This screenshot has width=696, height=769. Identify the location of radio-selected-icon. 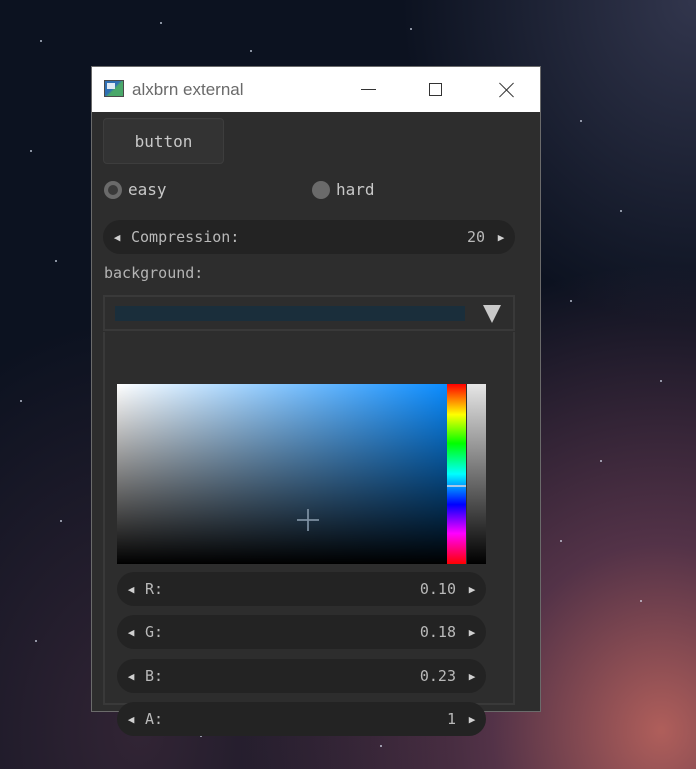
(113, 189).